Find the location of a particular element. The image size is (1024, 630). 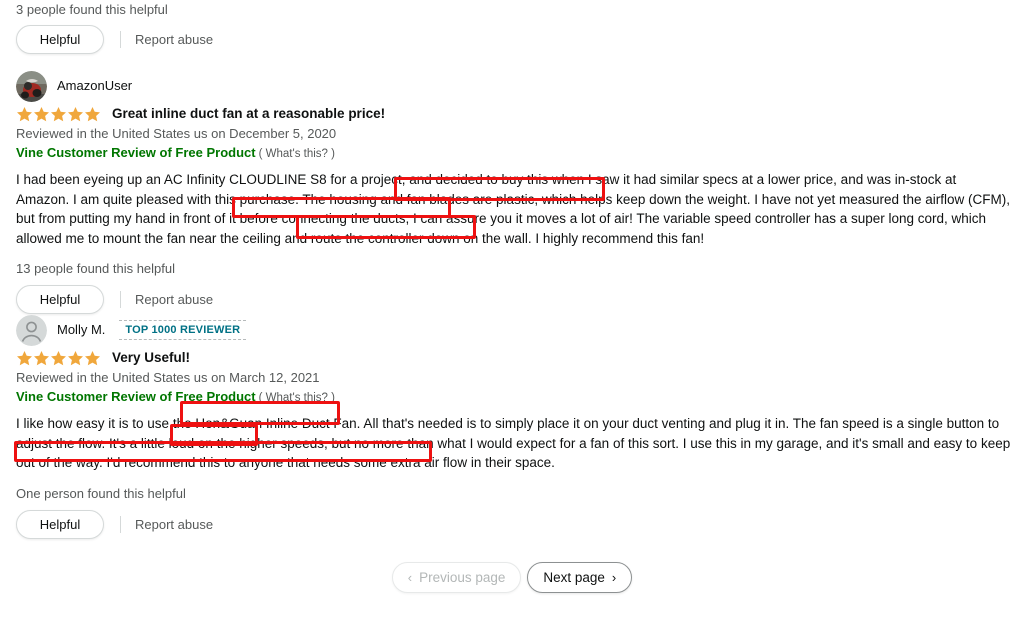

photo-avatar is located at coordinates (31, 86).